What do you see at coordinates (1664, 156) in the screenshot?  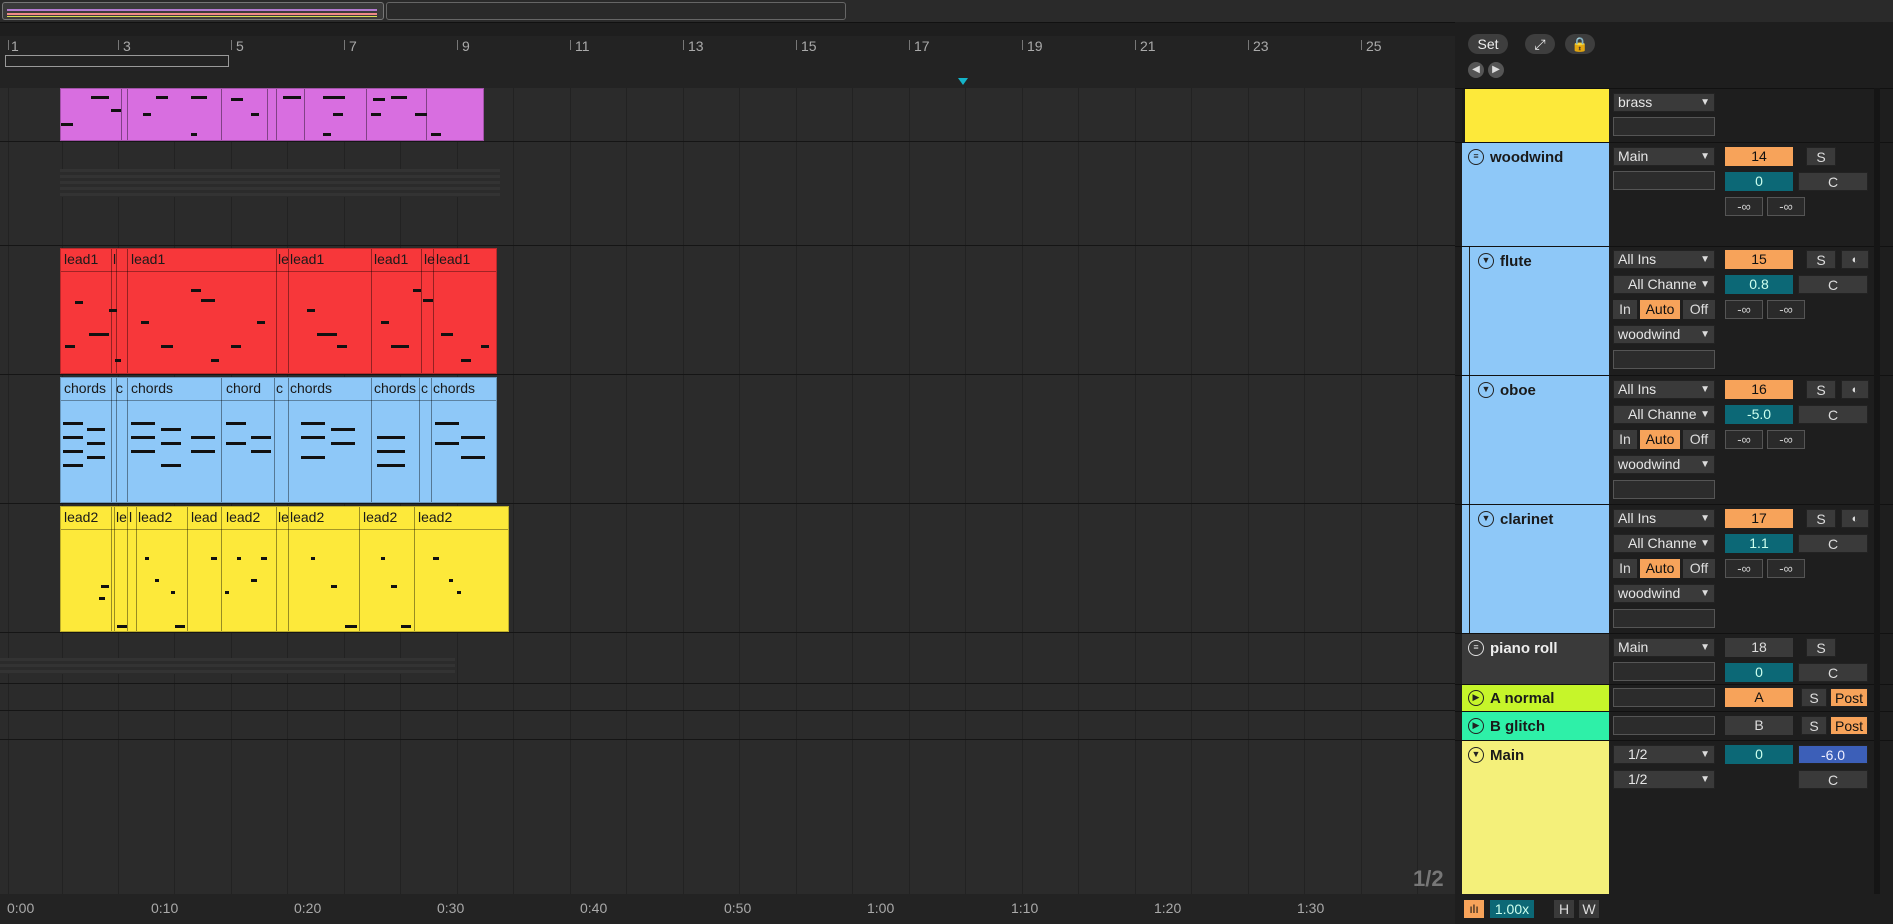 I see `woodwind-output-select: Main ▼` at bounding box center [1664, 156].